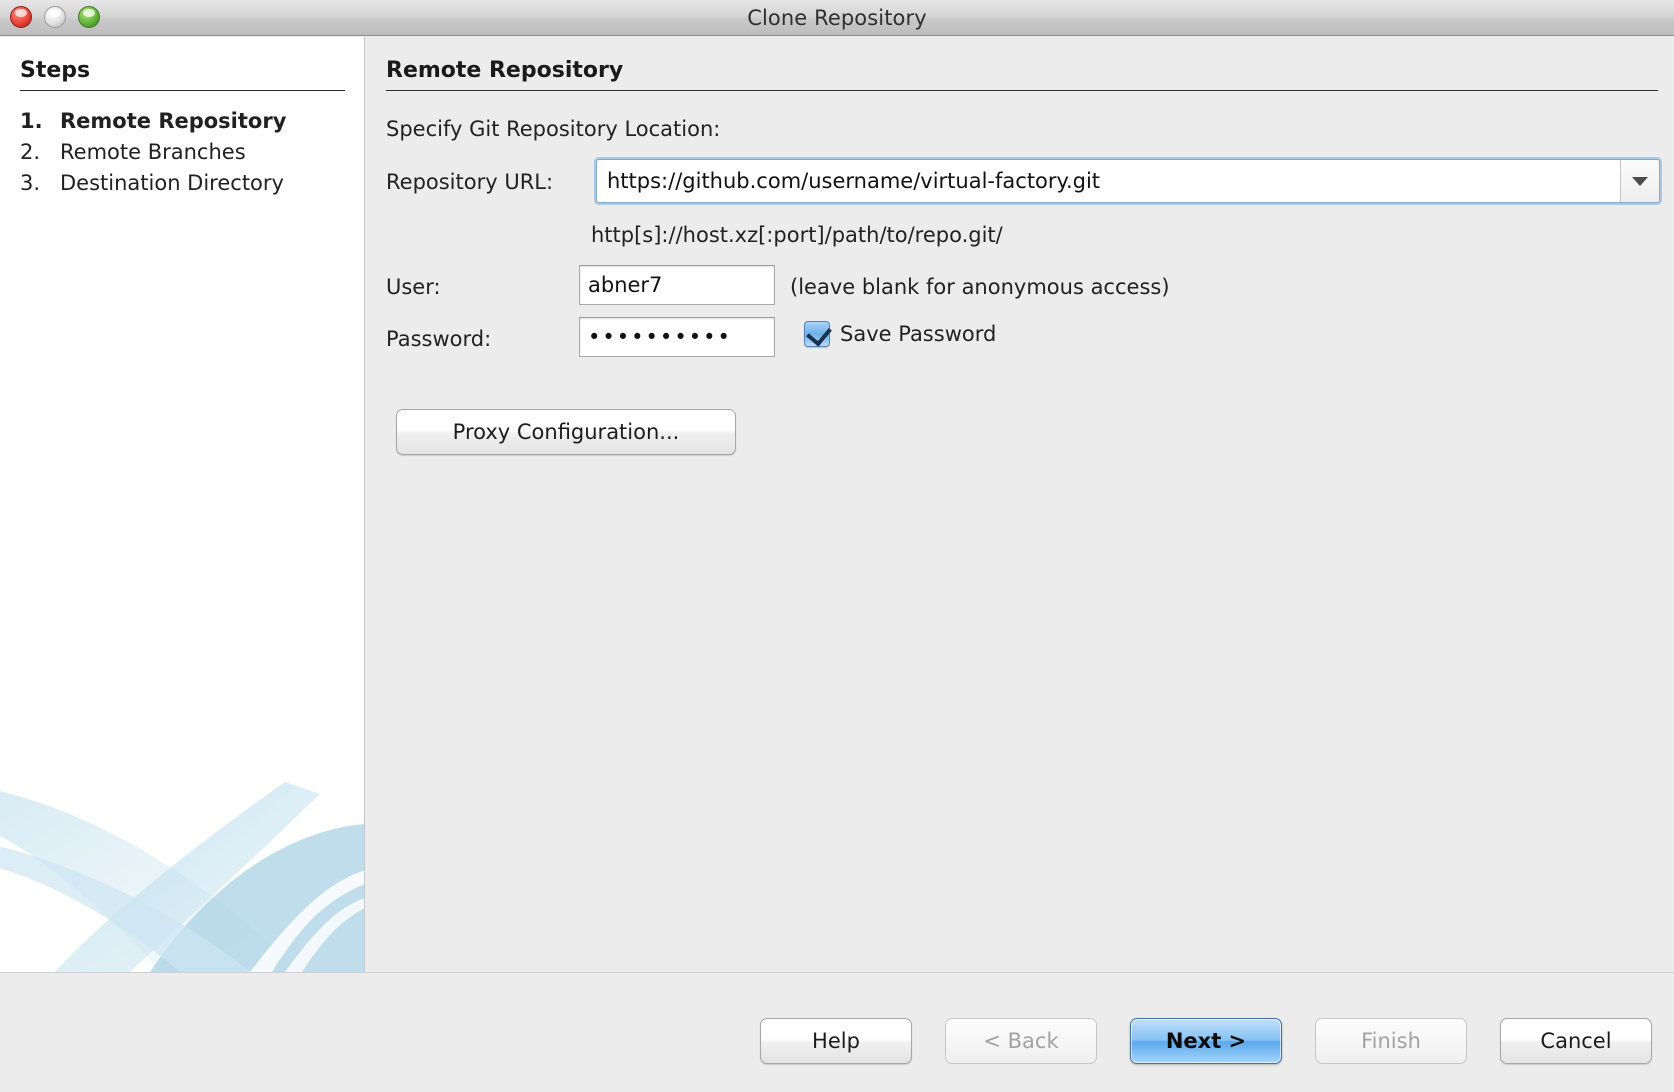 Image resolution: width=1674 pixels, height=1092 pixels. I want to click on panel-heading-divider, so click(1022, 90).